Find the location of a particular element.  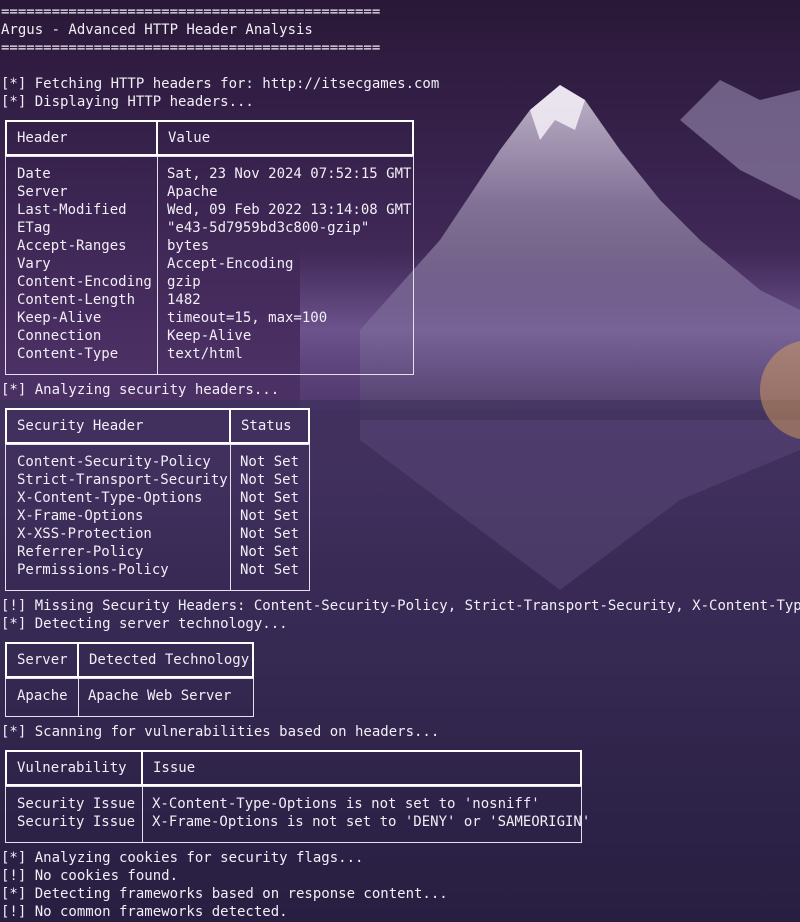

table-cell-value: Keep-Alive is located at coordinates (209, 336).